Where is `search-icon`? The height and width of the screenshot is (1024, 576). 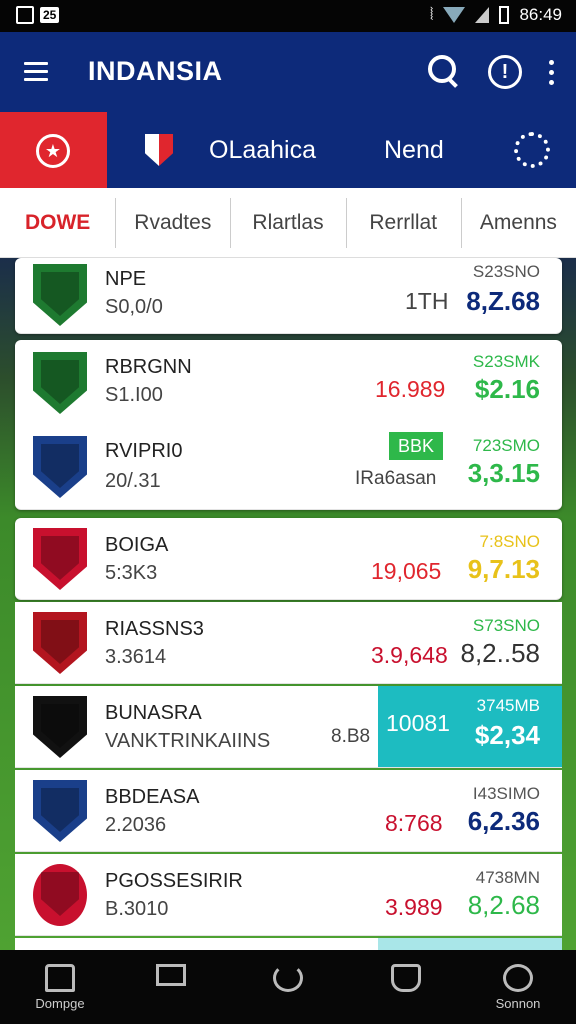
search-icon is located at coordinates (444, 72).